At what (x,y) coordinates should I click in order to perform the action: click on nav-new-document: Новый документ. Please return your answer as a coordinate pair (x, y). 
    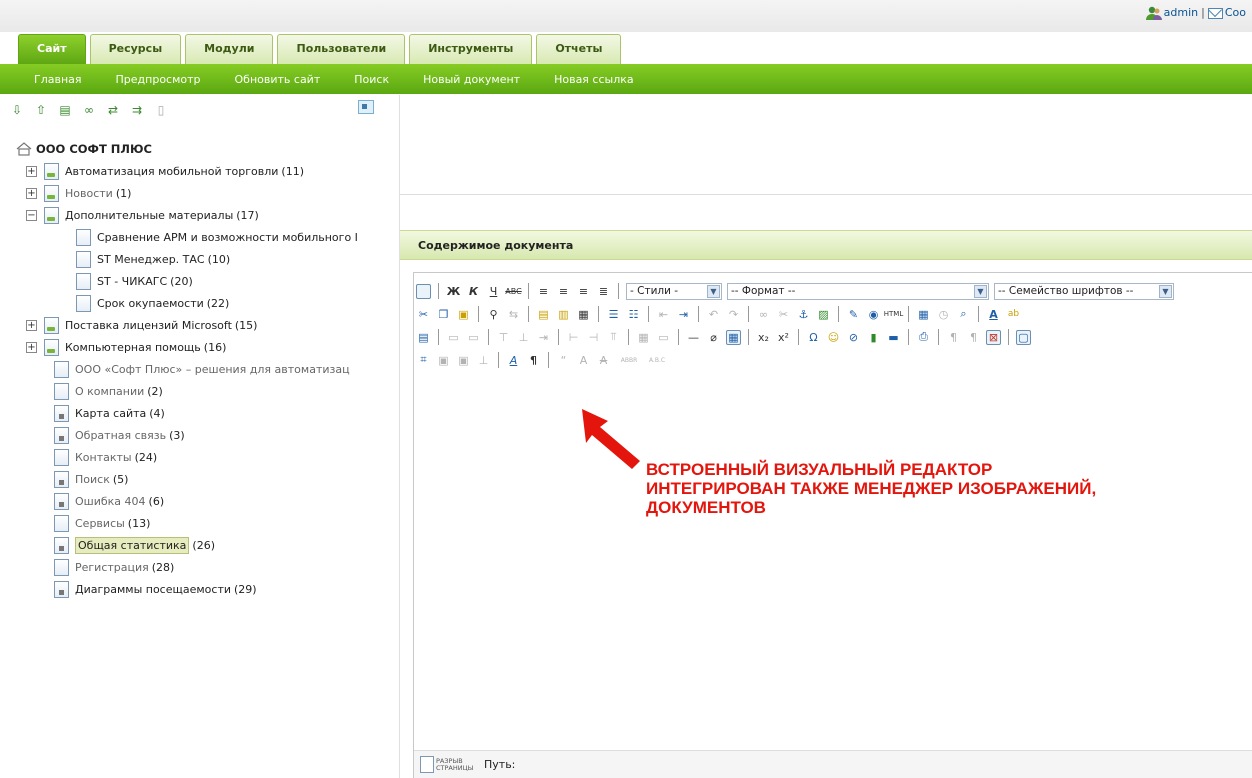
    Looking at the image, I should click on (471, 79).